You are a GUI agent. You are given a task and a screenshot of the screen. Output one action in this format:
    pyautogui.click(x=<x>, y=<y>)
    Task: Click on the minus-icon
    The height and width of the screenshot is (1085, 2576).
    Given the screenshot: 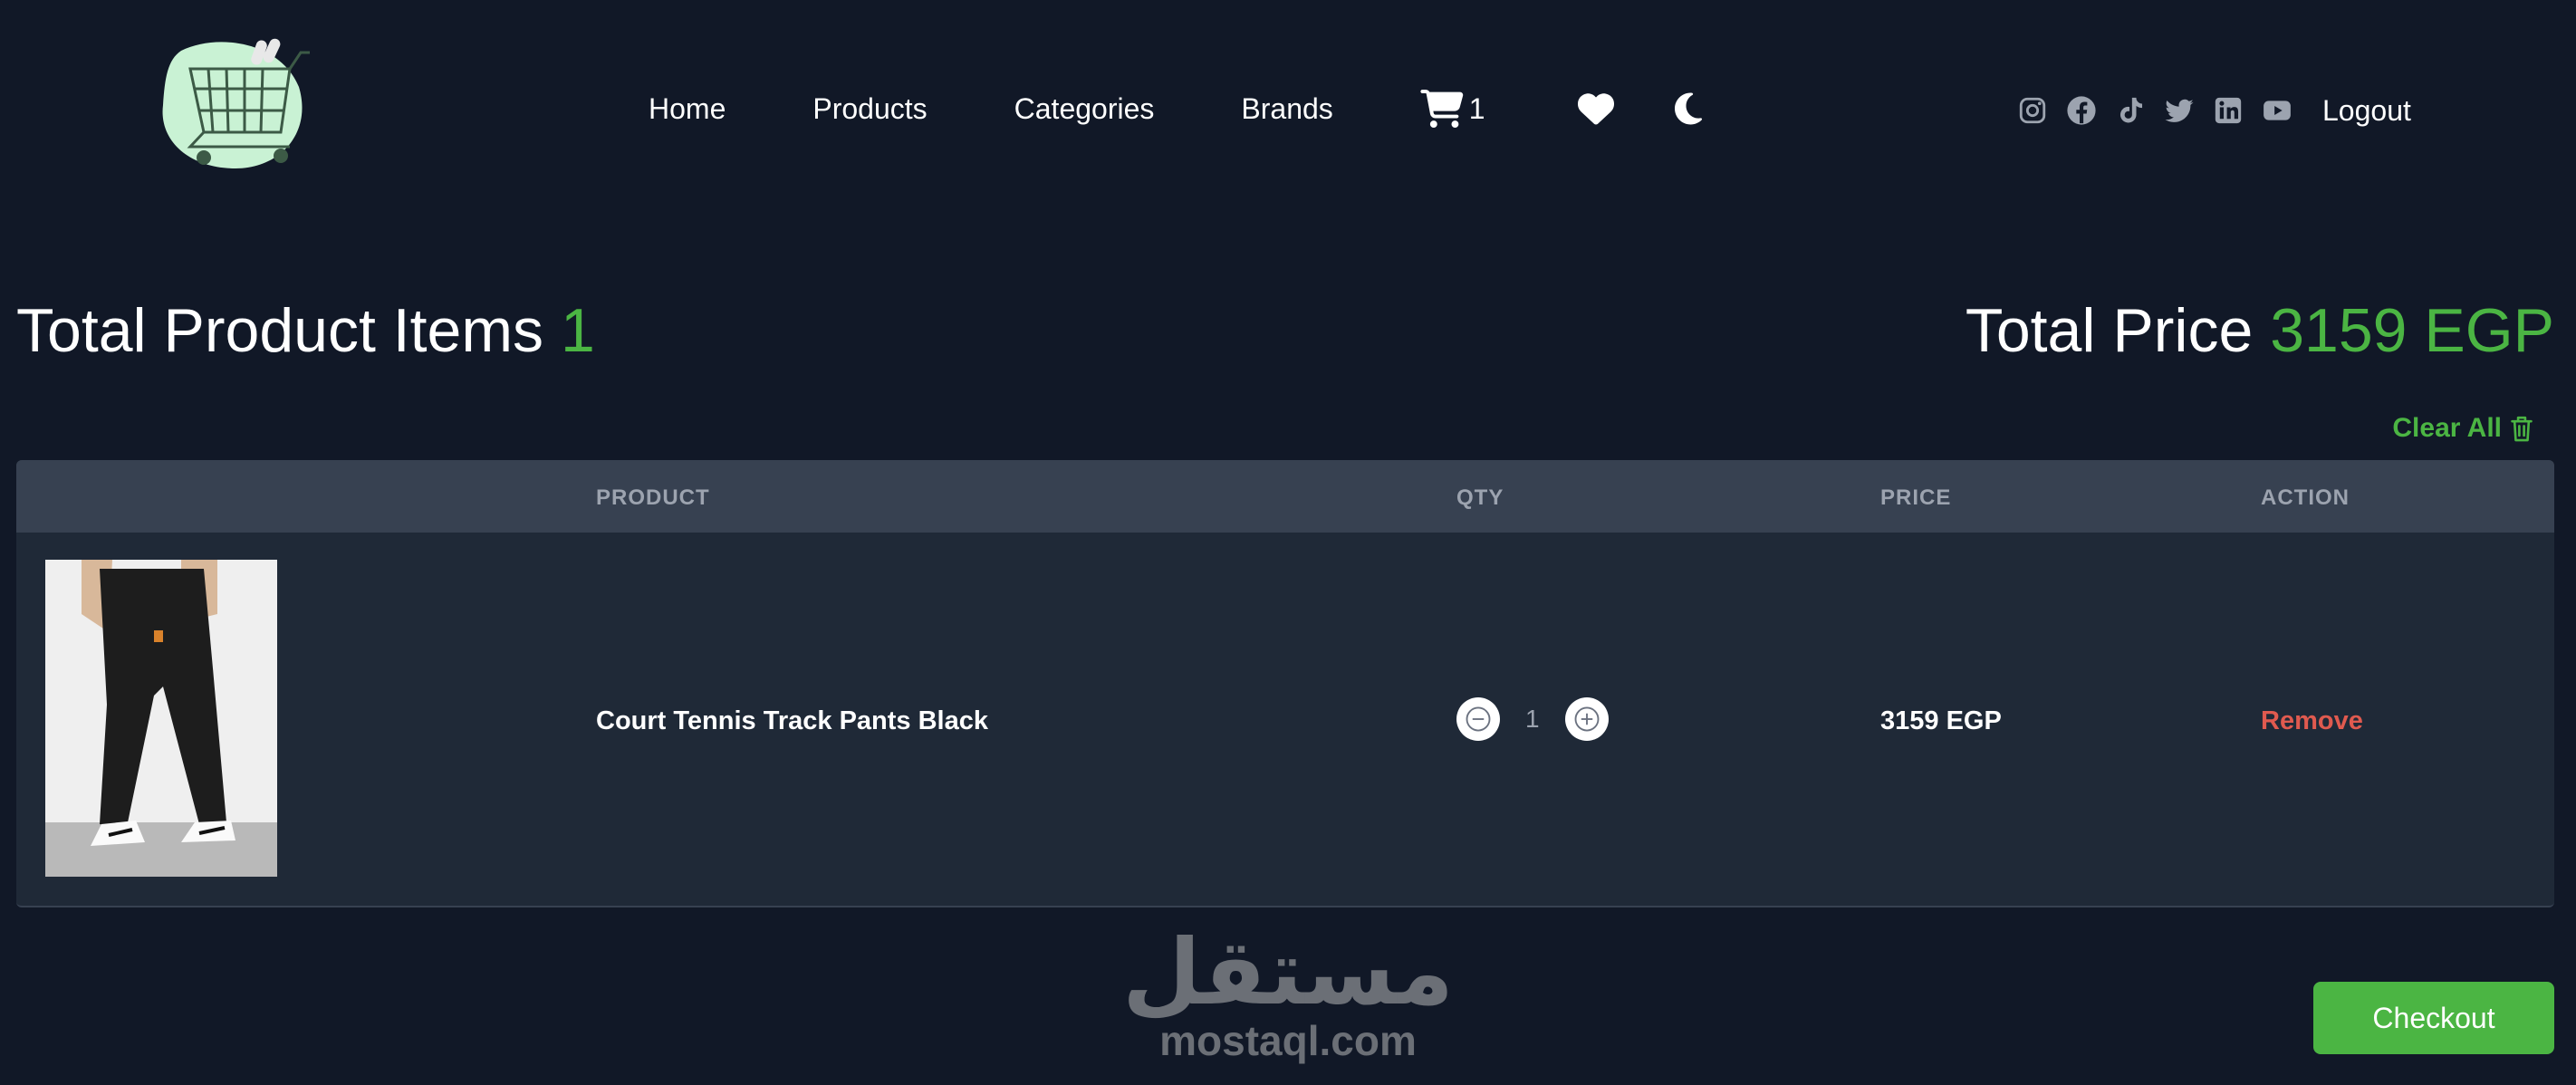 What is the action you would take?
    pyautogui.click(x=1478, y=719)
    